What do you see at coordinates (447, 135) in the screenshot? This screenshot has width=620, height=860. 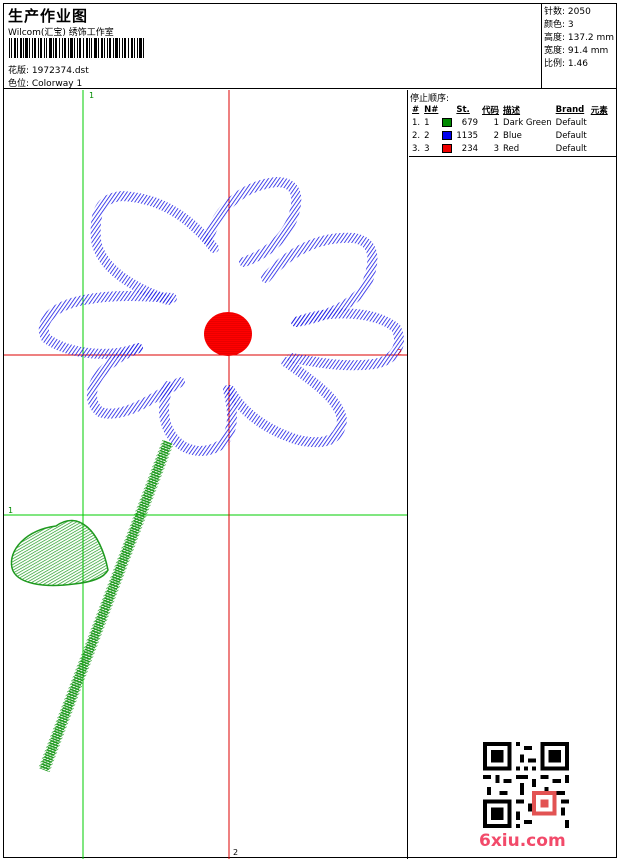 I see `color-swatch-blue` at bounding box center [447, 135].